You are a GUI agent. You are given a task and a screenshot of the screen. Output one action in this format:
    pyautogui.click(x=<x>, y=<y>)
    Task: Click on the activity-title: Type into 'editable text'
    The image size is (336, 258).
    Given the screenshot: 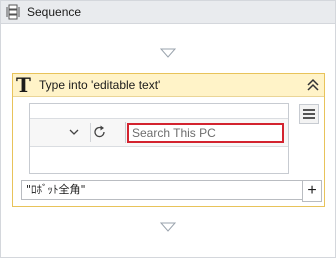 What is the action you would take?
    pyautogui.click(x=100, y=85)
    